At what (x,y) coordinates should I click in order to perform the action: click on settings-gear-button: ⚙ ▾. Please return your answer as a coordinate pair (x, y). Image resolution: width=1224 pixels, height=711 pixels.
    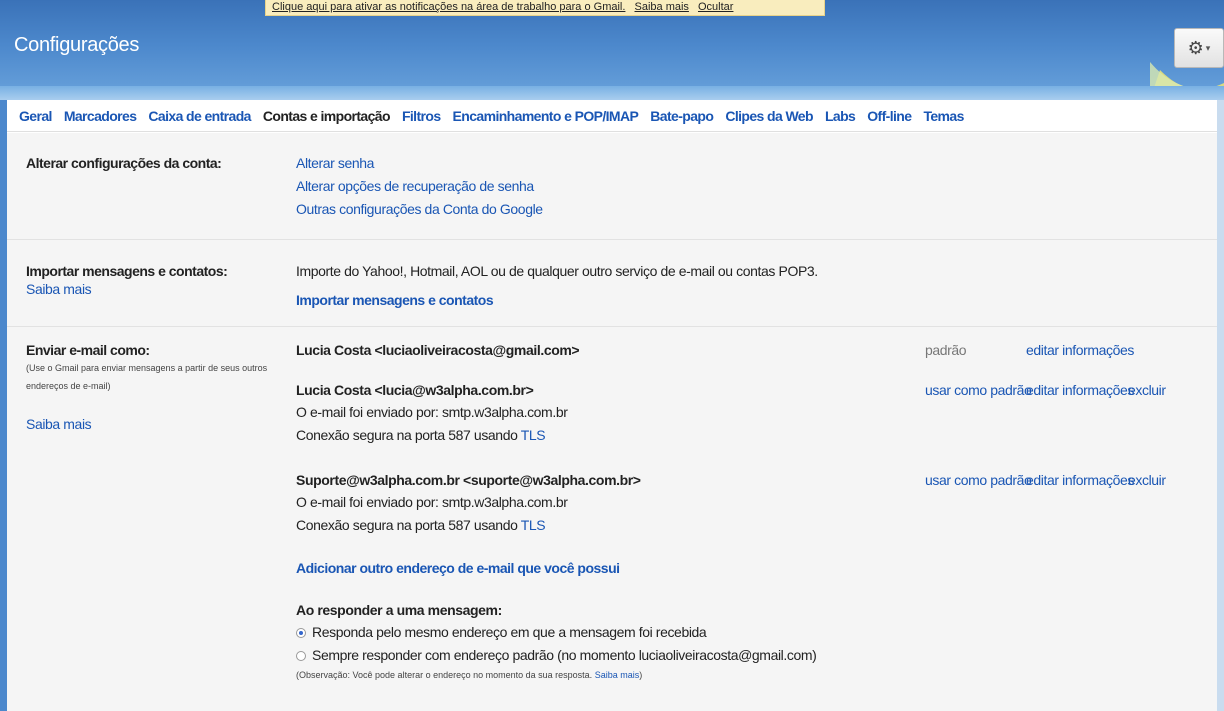
    Looking at the image, I should click on (1199, 48).